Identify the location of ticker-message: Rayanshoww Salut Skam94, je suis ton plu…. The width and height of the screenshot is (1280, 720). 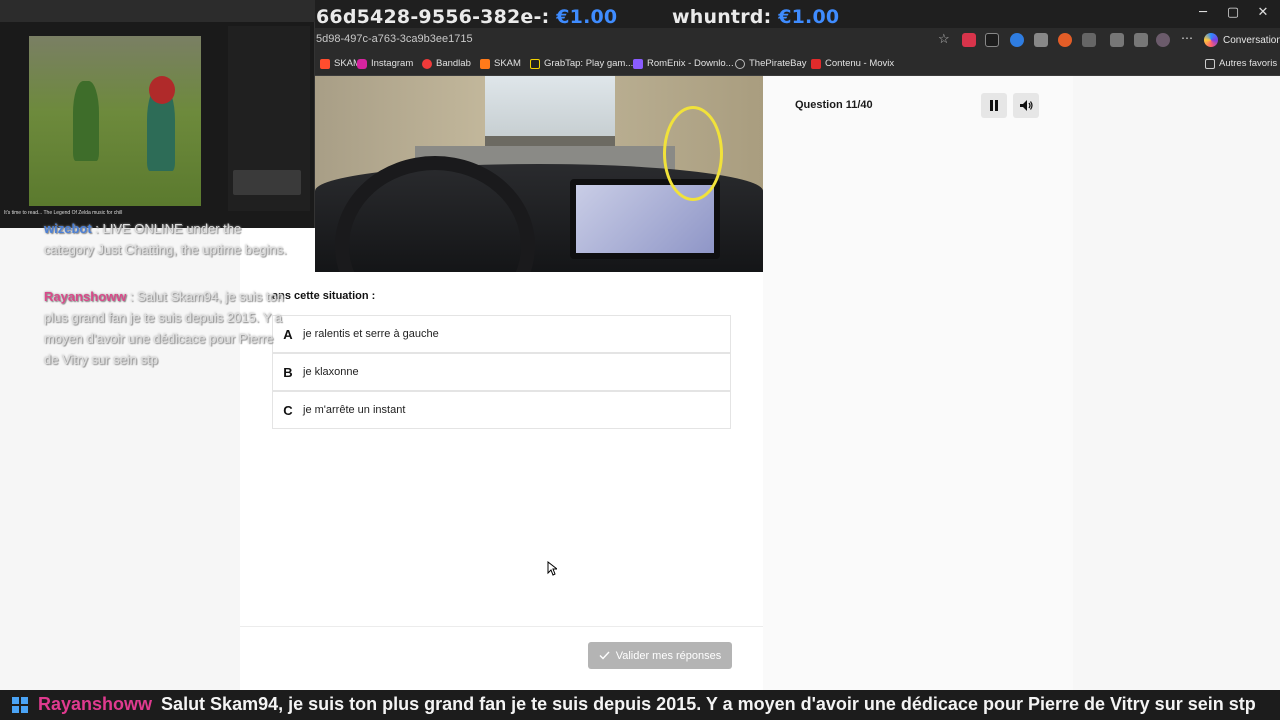
(647, 704).